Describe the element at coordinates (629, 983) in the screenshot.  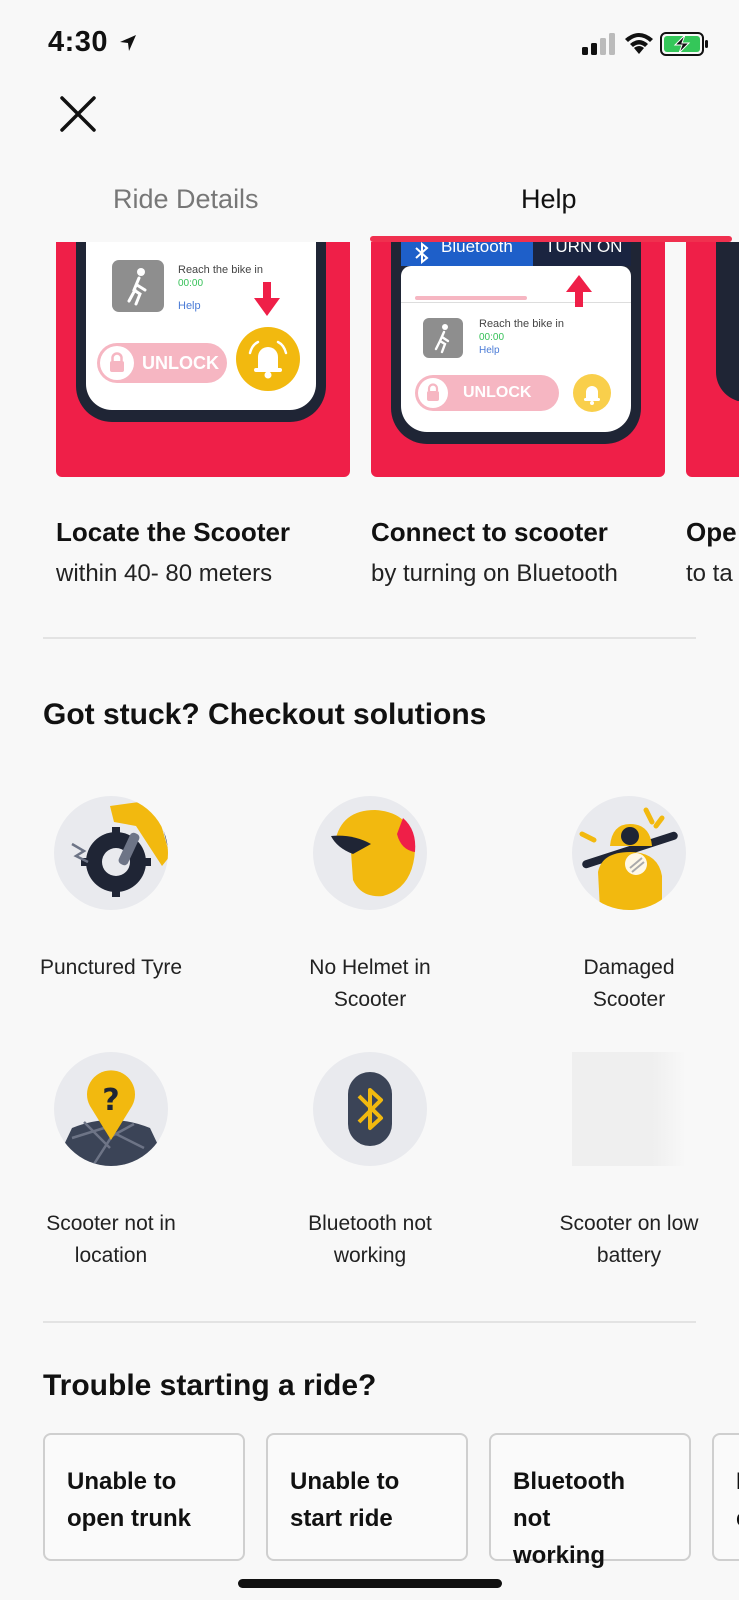
I see `solution-label: Damaged Scooter` at that location.